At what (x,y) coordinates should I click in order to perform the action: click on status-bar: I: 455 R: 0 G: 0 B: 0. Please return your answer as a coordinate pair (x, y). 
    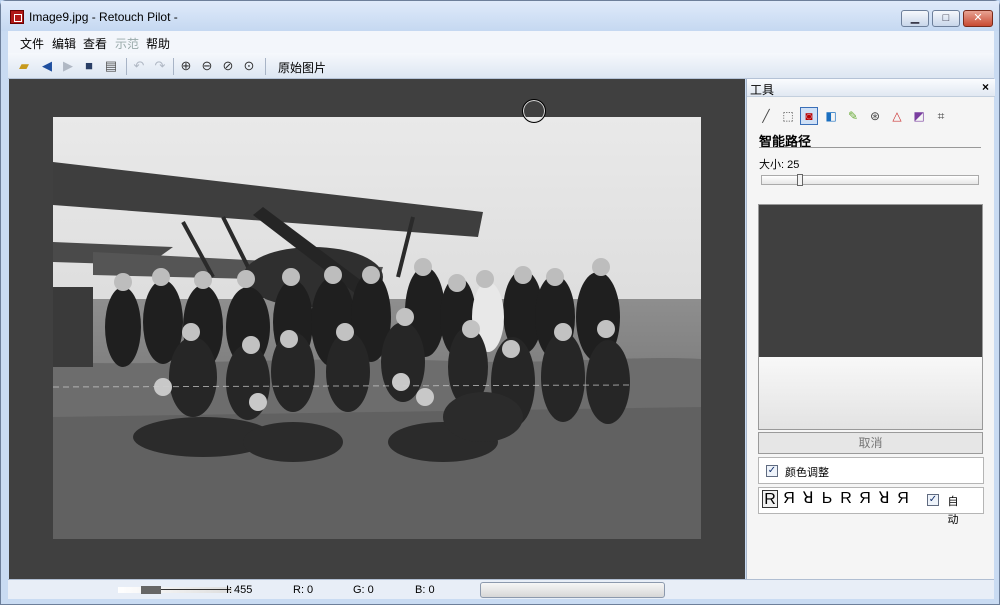
    Looking at the image, I should click on (501, 589).